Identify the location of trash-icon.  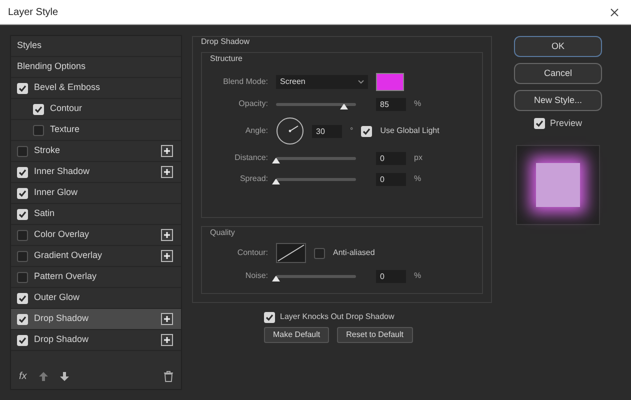
(168, 376).